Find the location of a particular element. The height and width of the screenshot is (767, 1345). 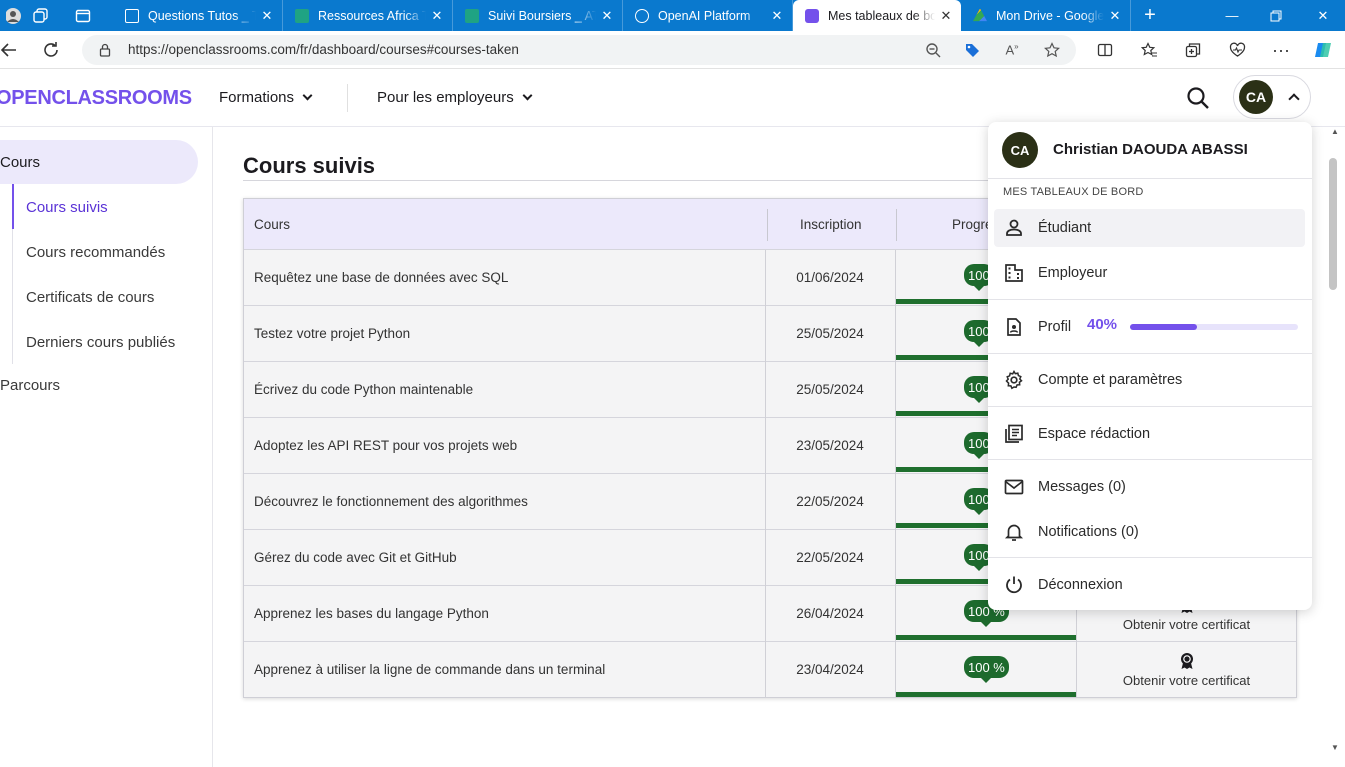

tab-actions-icon is located at coordinates (83, 15).